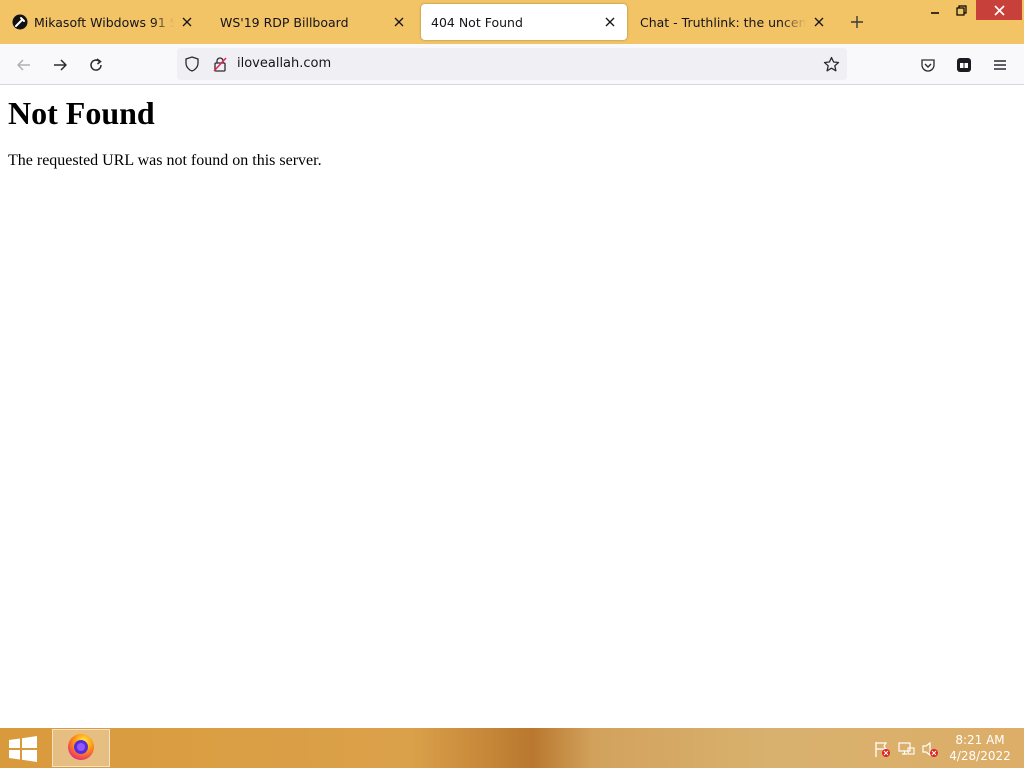 The width and height of the screenshot is (1024, 768). I want to click on shield-icon, so click(192, 64).